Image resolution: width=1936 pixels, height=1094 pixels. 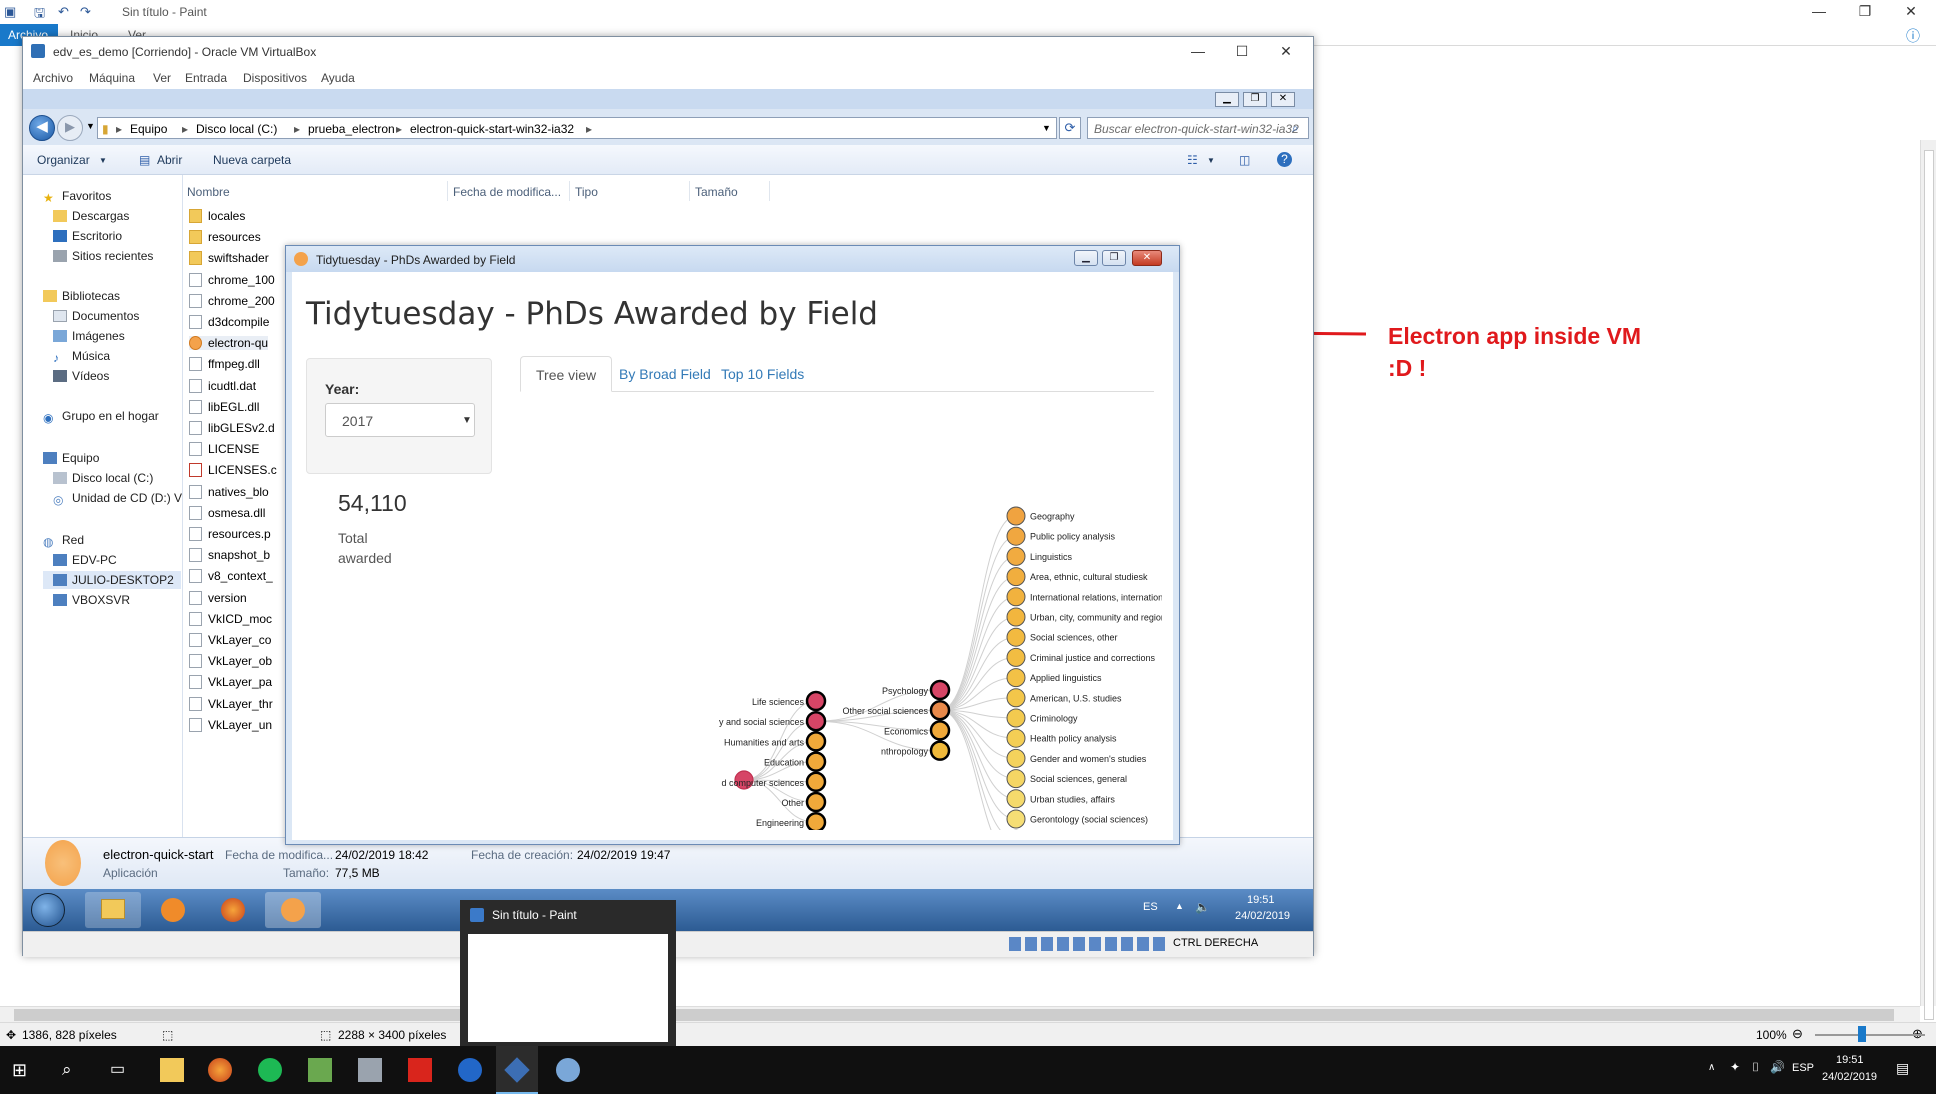 I want to click on file-row: chrome_200, so click(x=232, y=300).